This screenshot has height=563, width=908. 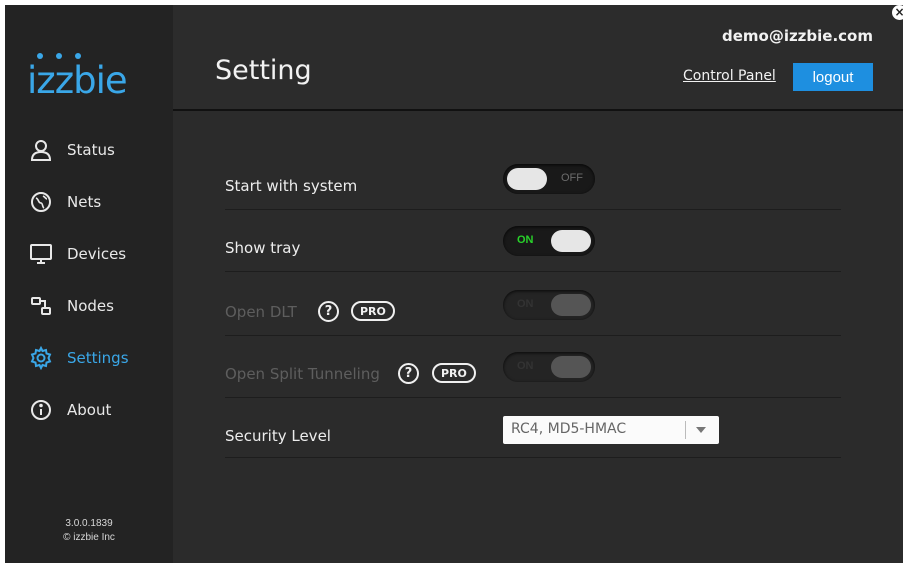 I want to click on izzbie-logo: izzbie, so click(x=92, y=75).